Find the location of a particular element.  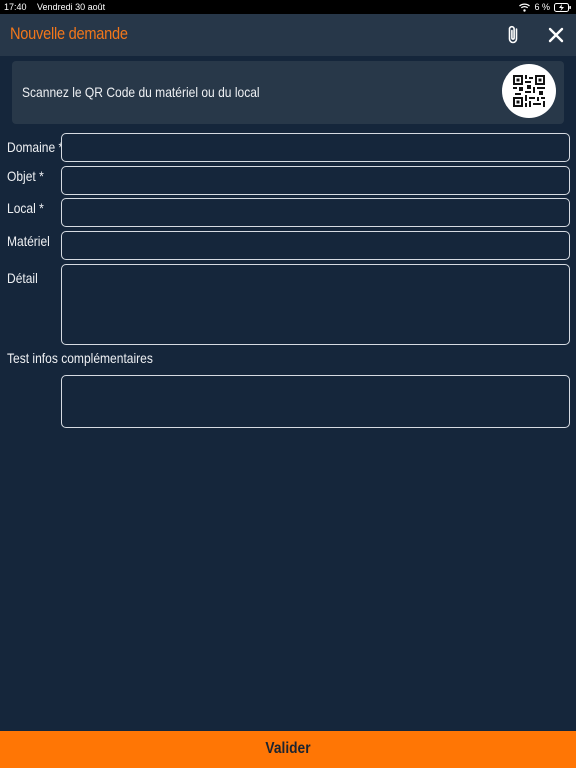

local-label: Local * is located at coordinates (25, 208).